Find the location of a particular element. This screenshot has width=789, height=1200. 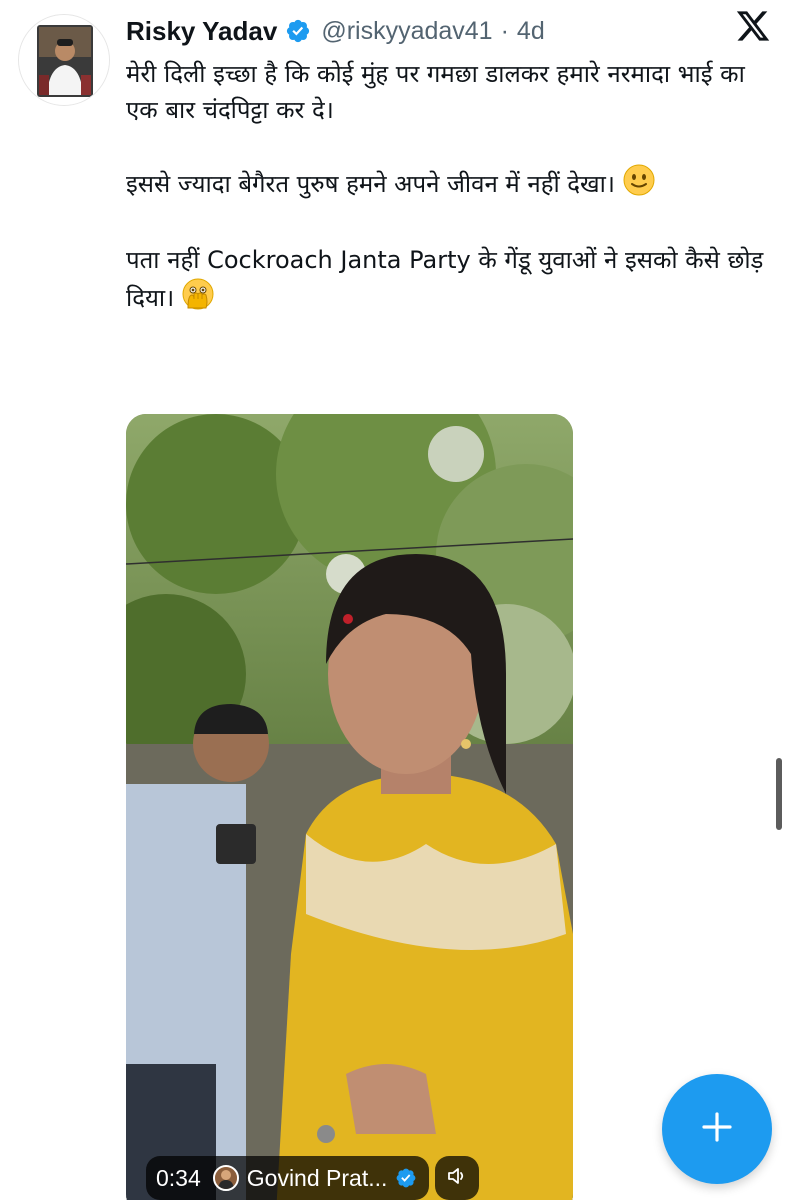

plus-icon is located at coordinates (717, 1129).